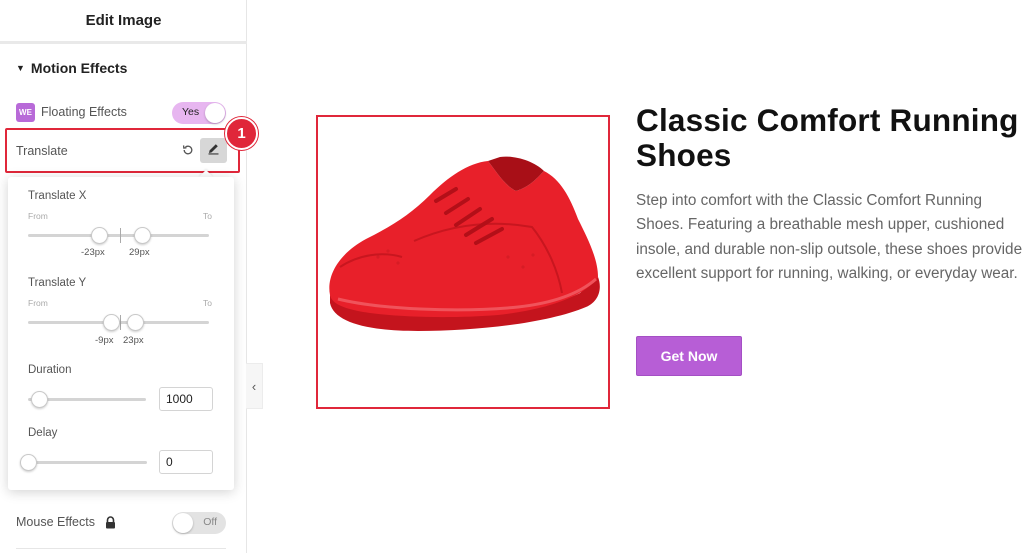 The image size is (1024, 553). What do you see at coordinates (111, 322) in the screenshot?
I see `translate-y-from-handle` at bounding box center [111, 322].